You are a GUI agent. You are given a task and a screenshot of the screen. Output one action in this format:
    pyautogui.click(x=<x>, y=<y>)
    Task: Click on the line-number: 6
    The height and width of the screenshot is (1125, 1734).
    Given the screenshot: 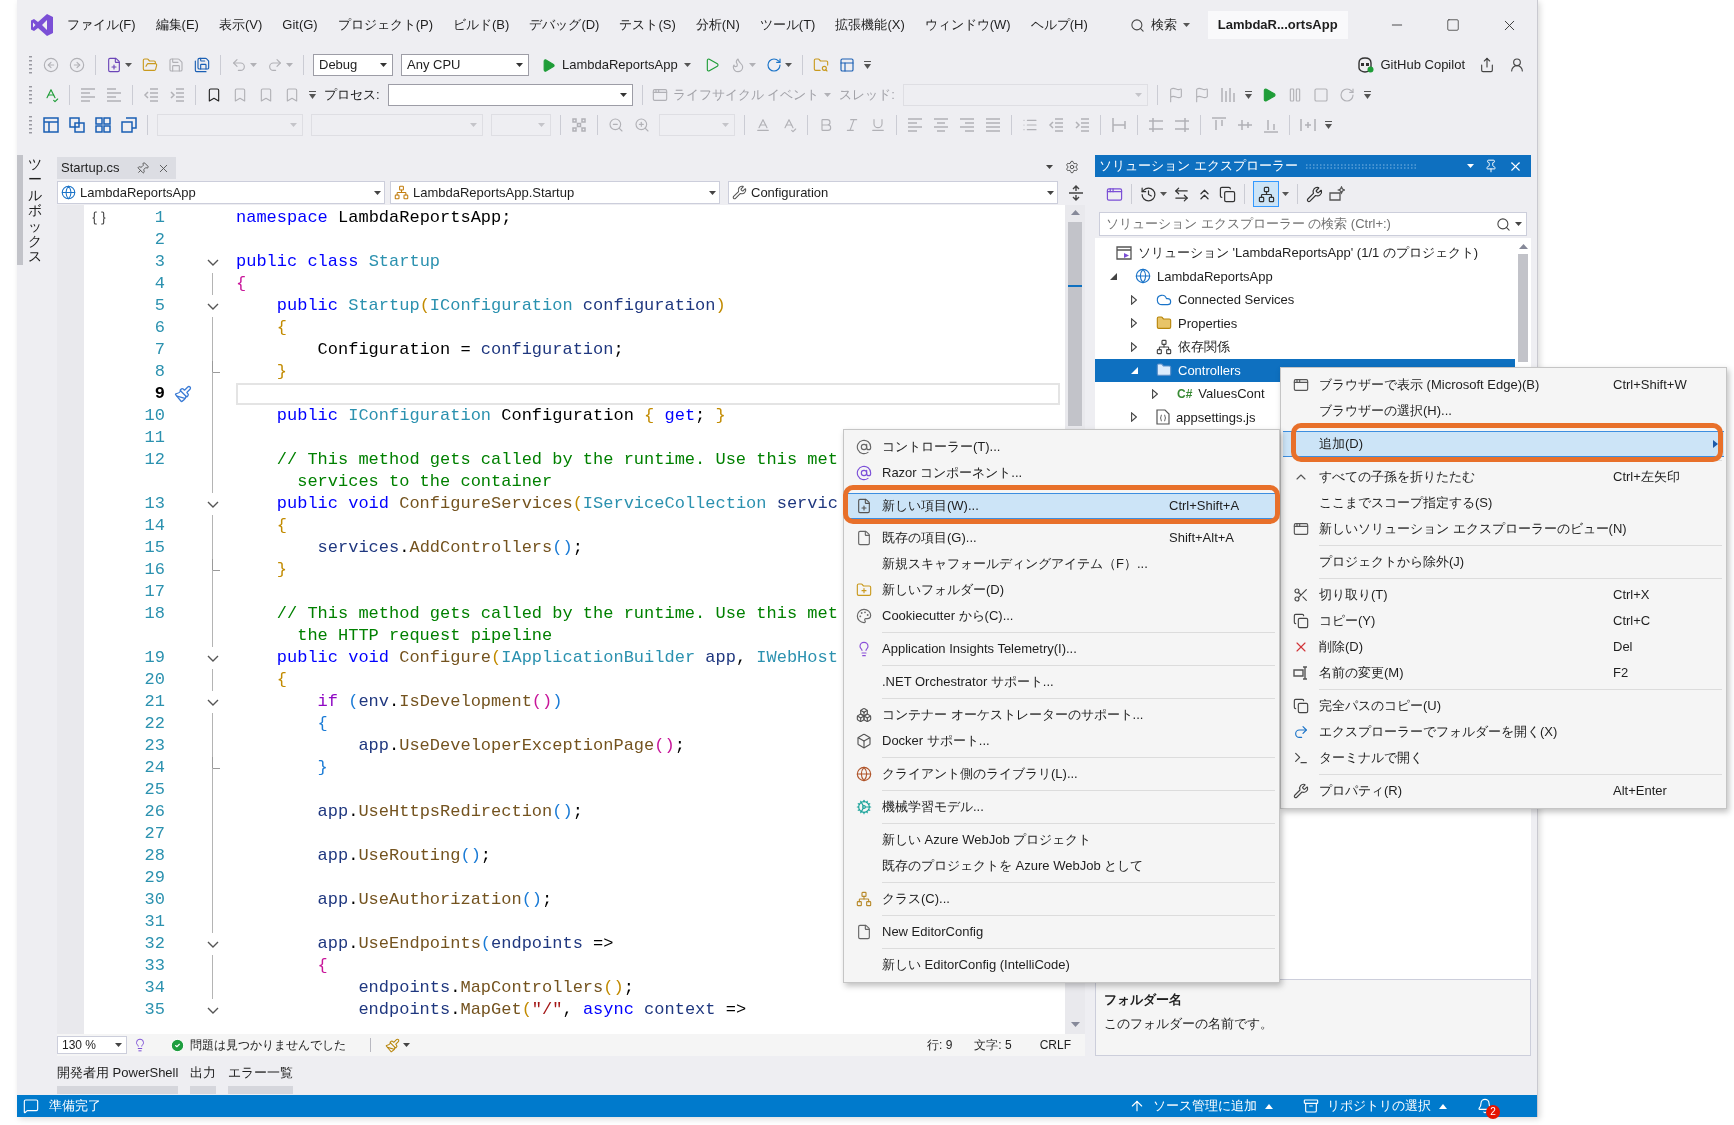 What is the action you would take?
    pyautogui.click(x=159, y=328)
    